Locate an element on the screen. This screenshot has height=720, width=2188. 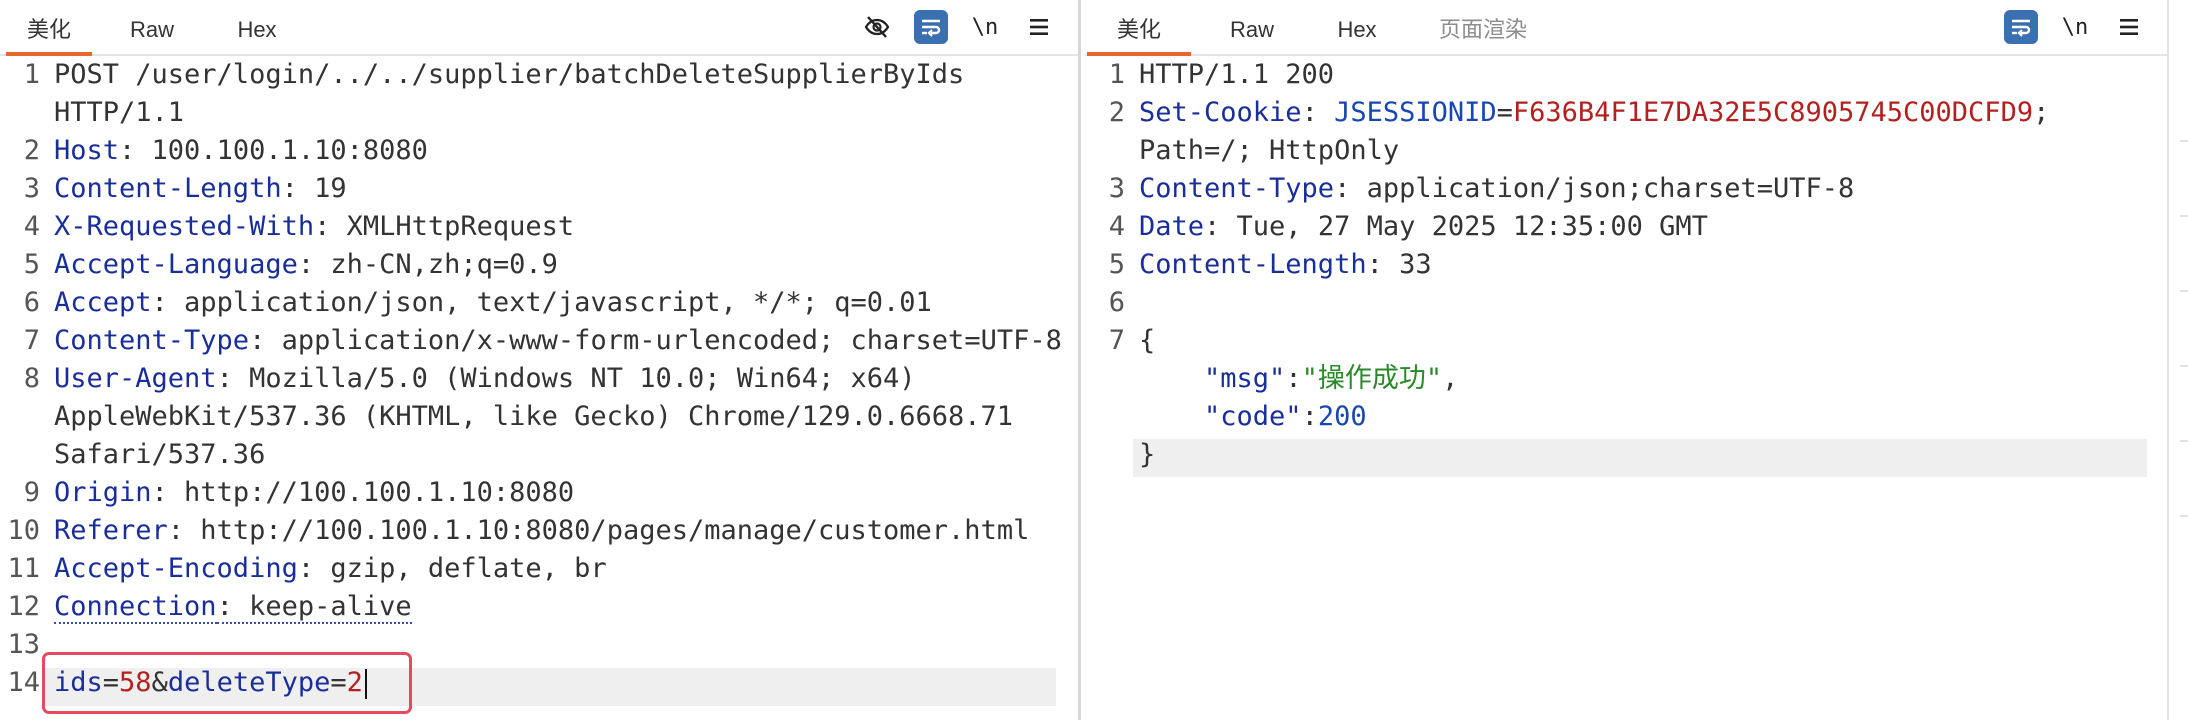
line-content: Origin: http://100.100.1.10:8080 is located at coordinates (314, 493).